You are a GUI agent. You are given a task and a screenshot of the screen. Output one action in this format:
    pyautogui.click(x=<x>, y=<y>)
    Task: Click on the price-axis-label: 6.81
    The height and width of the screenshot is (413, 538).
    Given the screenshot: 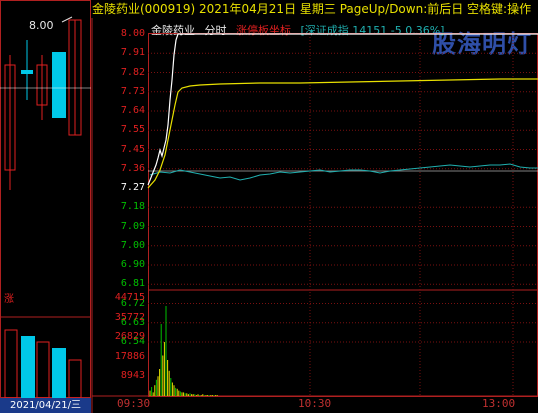 What is the action you would take?
    pyautogui.click(x=132, y=284)
    